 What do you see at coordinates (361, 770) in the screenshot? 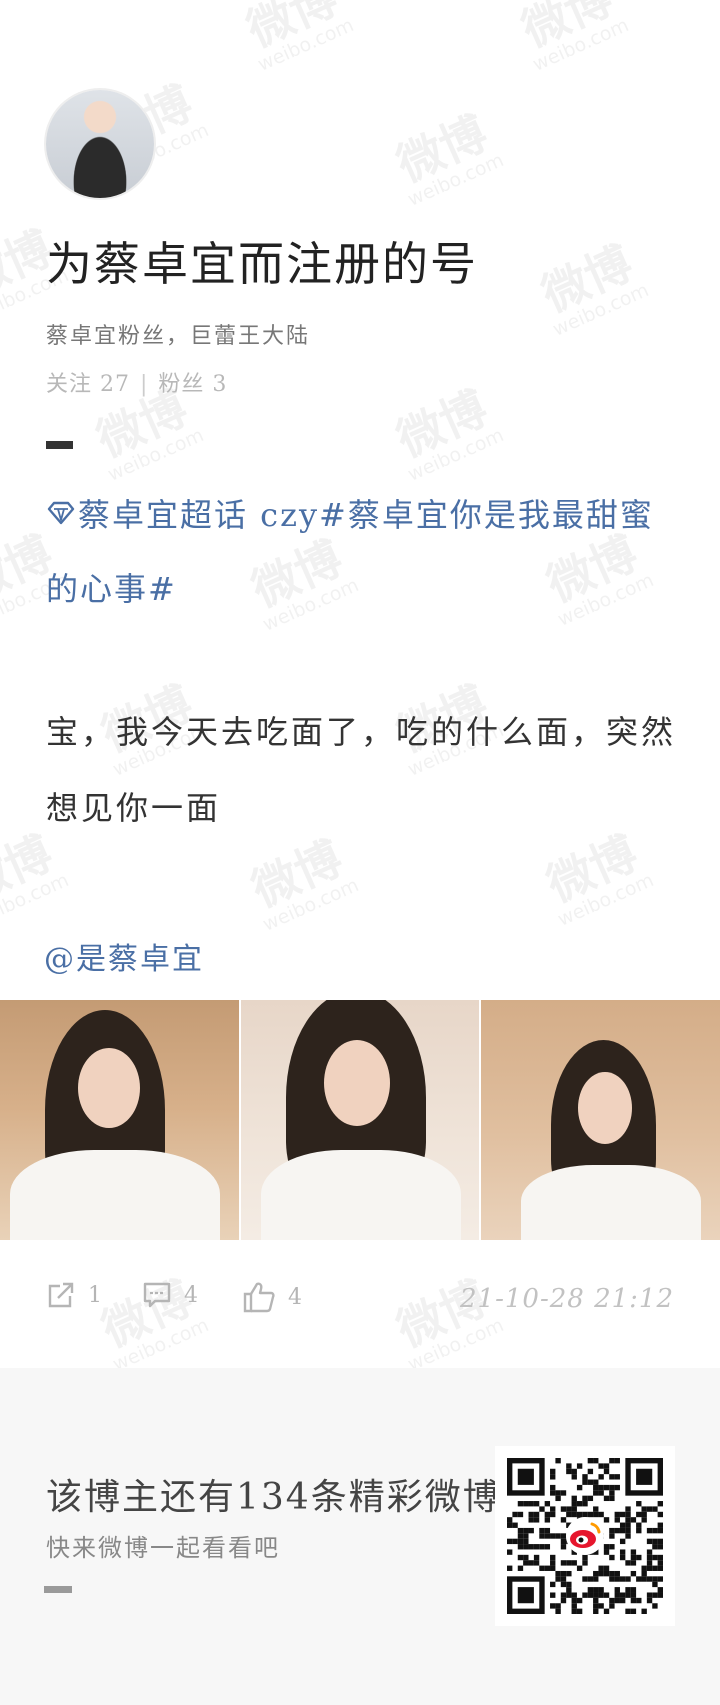
I see `post-body: 宝，我今天去吃面了，吃的什么面，突然想见你一面` at bounding box center [361, 770].